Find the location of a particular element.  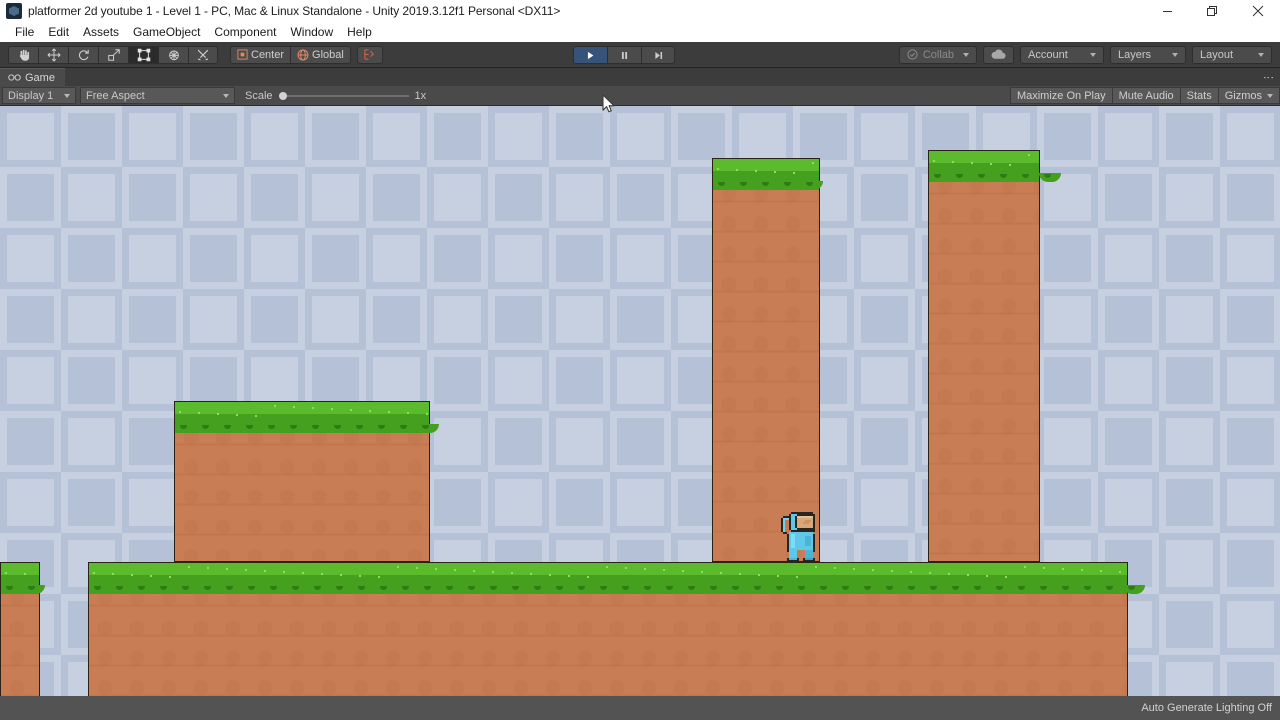

restore-icon is located at coordinates (1212, 11).